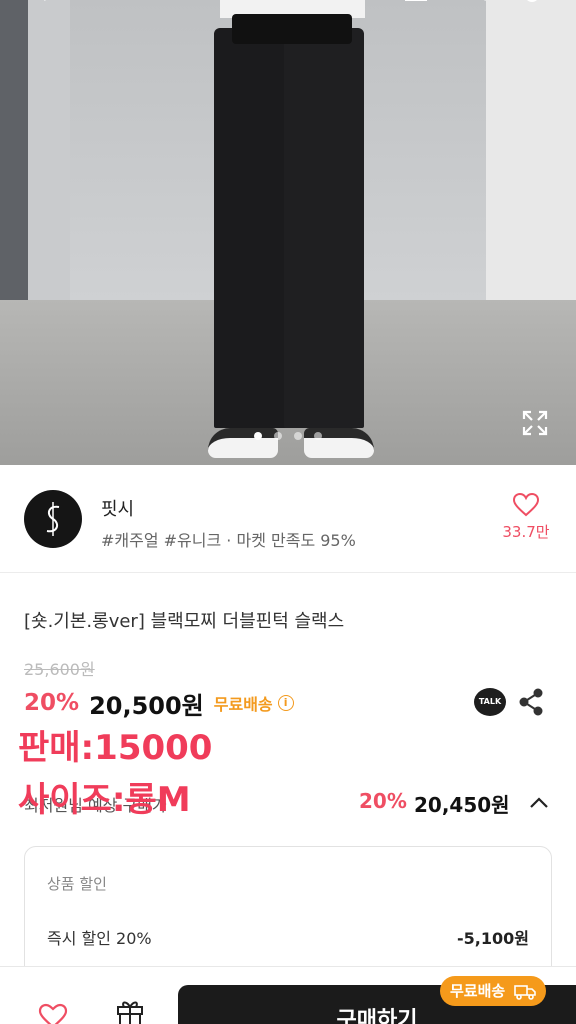 The image size is (576, 1024). What do you see at coordinates (52, 703) in the screenshot?
I see `discount-rate: 20%` at bounding box center [52, 703].